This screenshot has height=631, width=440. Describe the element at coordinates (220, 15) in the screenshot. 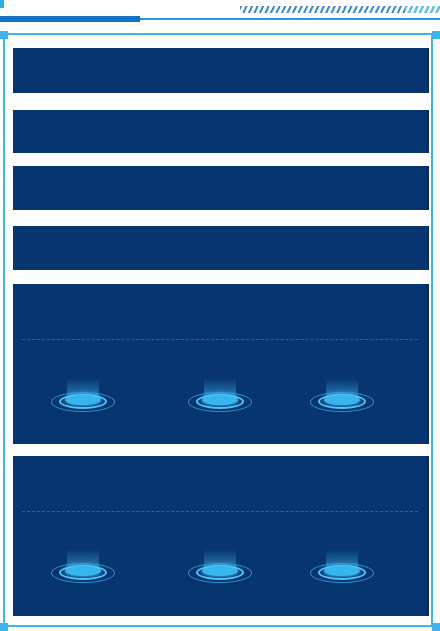

I see `top-header-bar` at that location.